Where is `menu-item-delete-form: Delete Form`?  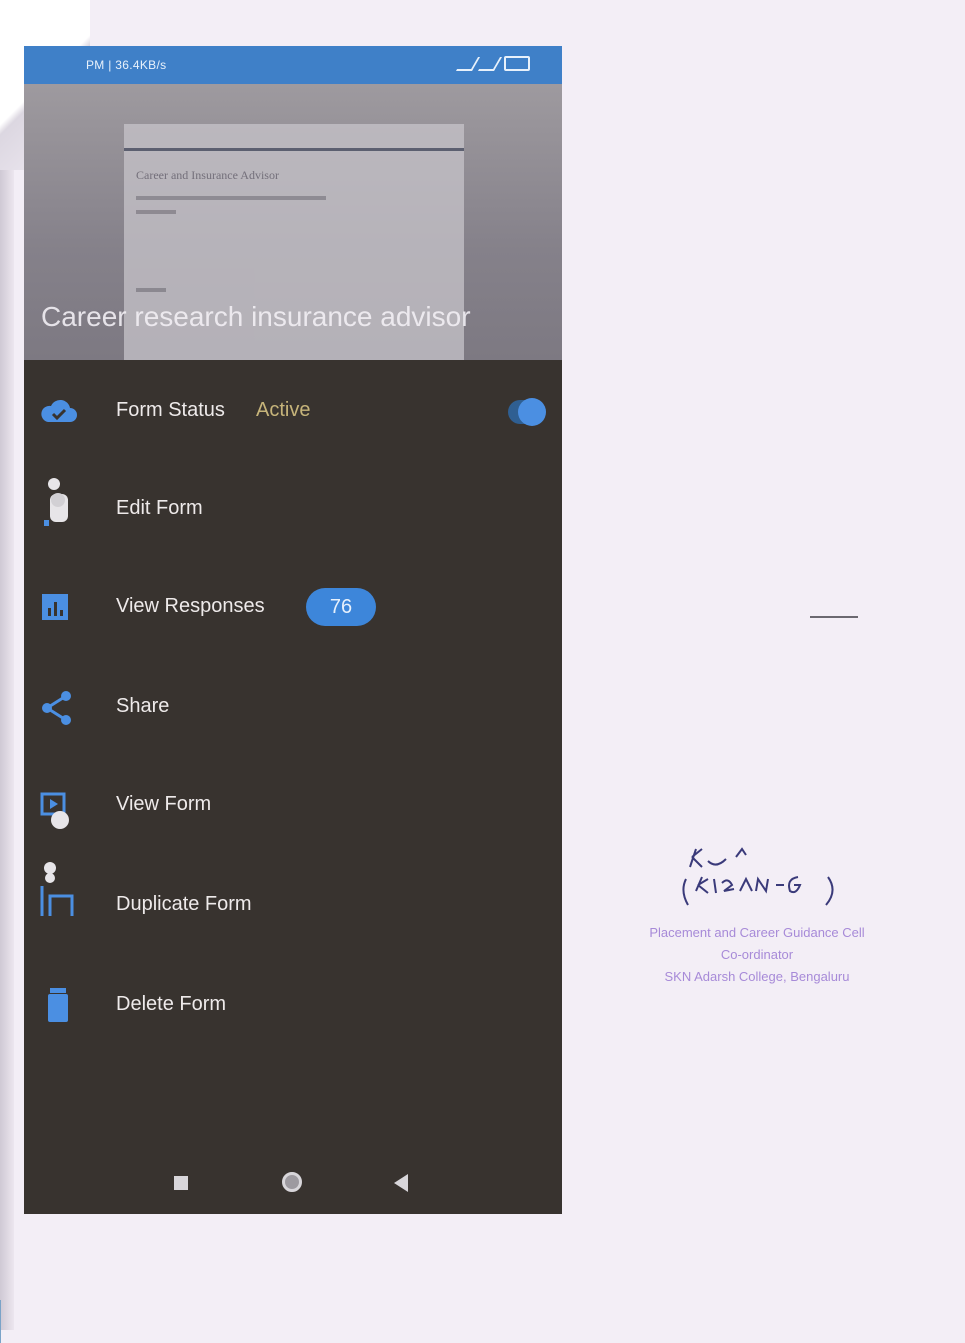 menu-item-delete-form: Delete Form is located at coordinates (293, 1004).